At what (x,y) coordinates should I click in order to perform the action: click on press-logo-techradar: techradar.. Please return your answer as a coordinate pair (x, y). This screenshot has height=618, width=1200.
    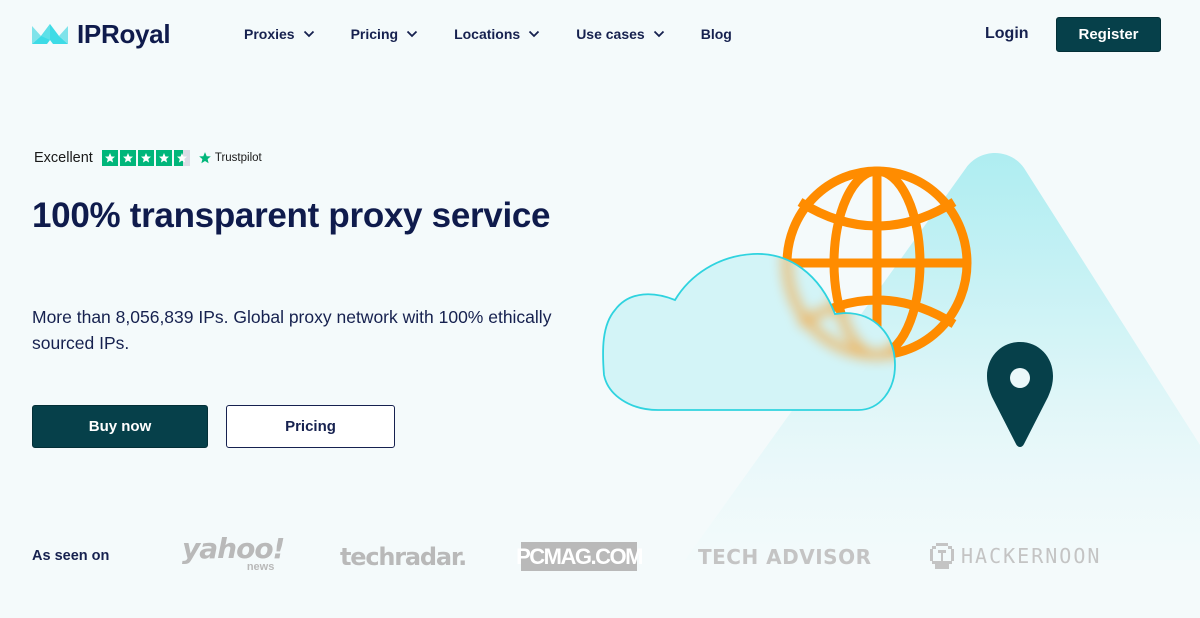
    Looking at the image, I should click on (403, 557).